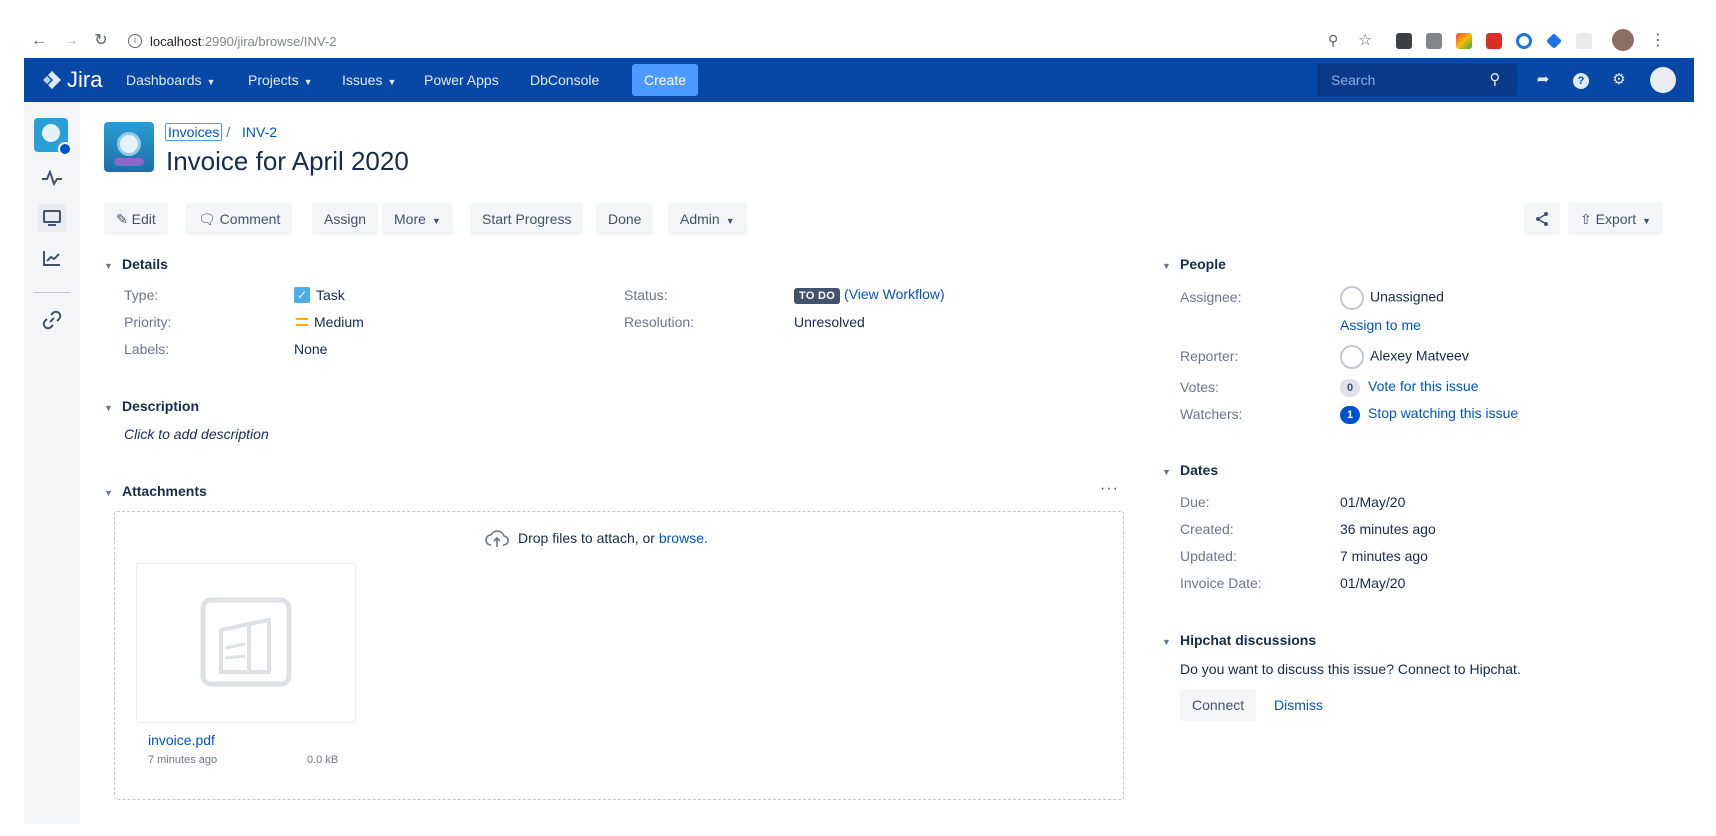 The width and height of the screenshot is (1716, 836). I want to click on breadcrumb-issue-link: INV-2, so click(259, 132).